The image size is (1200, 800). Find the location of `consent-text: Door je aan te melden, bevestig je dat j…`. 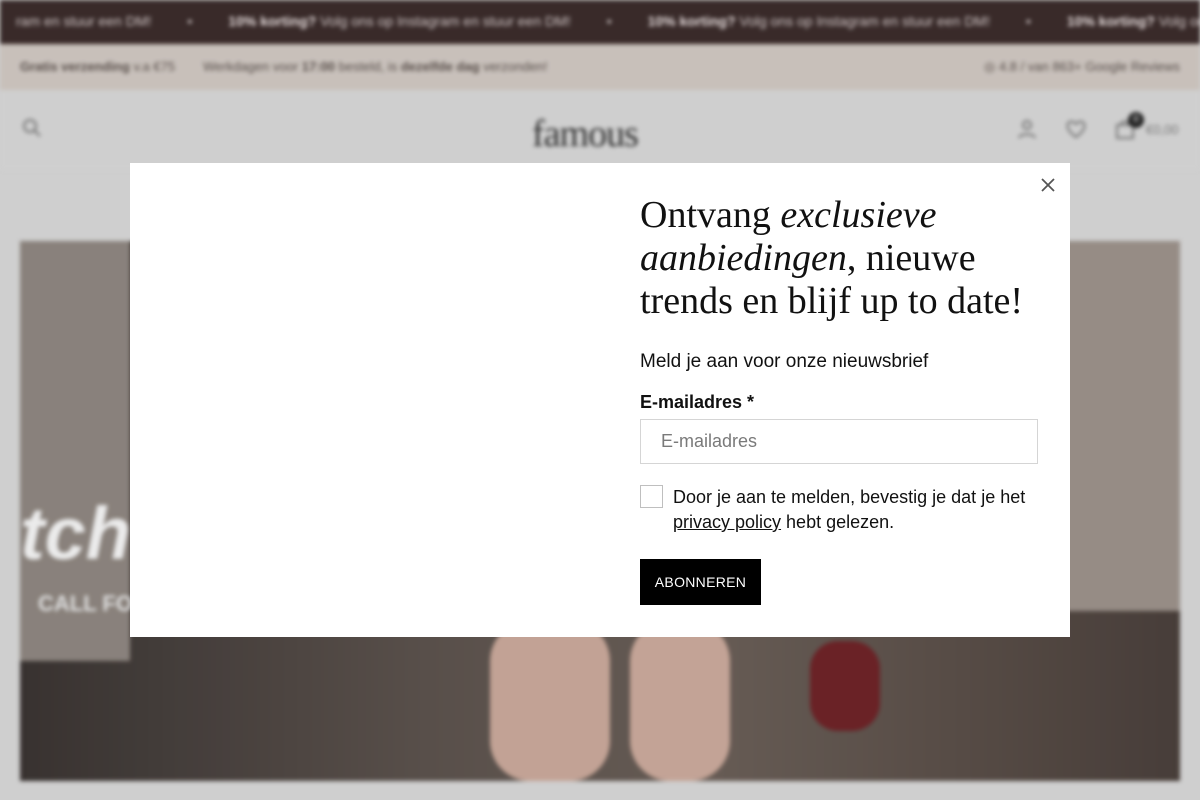

consent-text: Door je aan te melden, bevestig je dat j… is located at coordinates (858, 510).